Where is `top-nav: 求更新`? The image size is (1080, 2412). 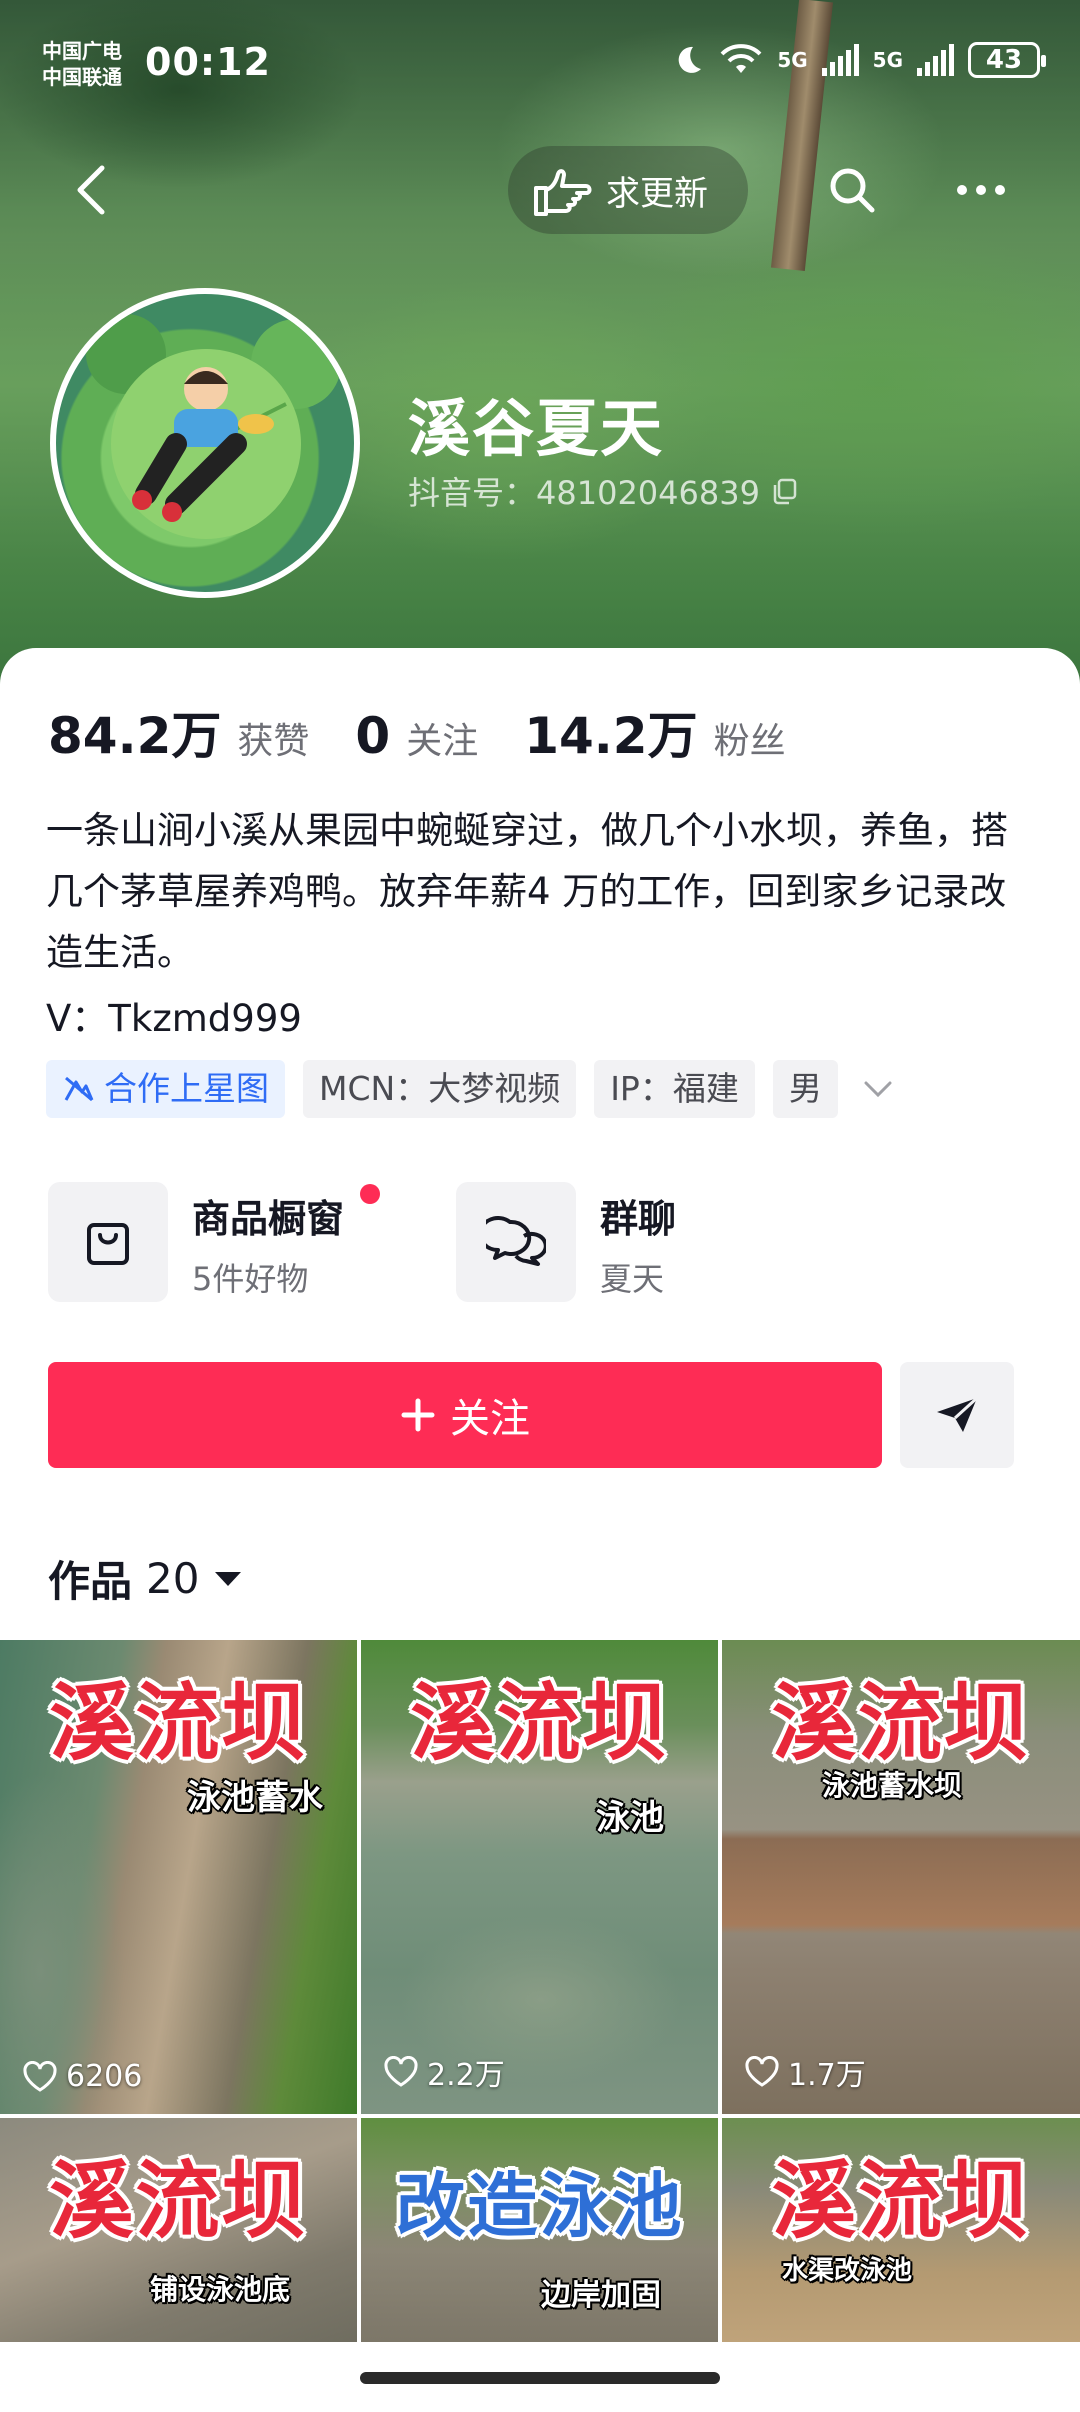 top-nav: 求更新 is located at coordinates (540, 190).